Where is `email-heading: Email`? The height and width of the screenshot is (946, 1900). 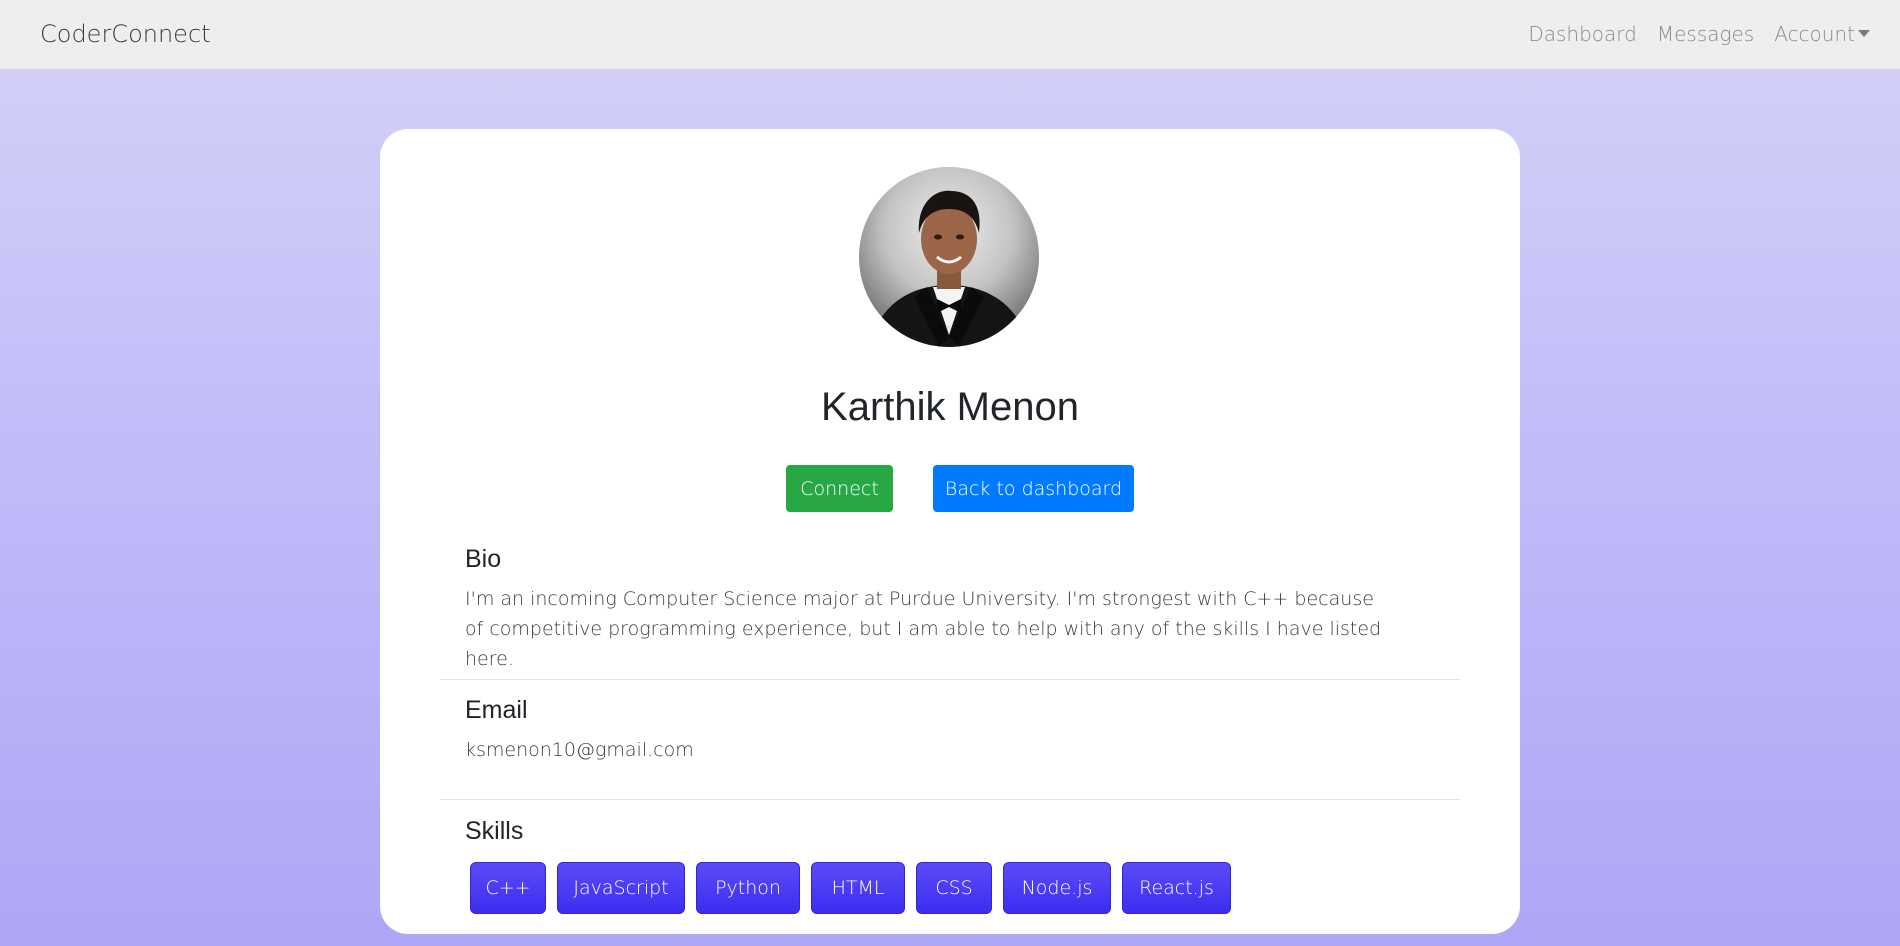 email-heading: Email is located at coordinates (496, 710).